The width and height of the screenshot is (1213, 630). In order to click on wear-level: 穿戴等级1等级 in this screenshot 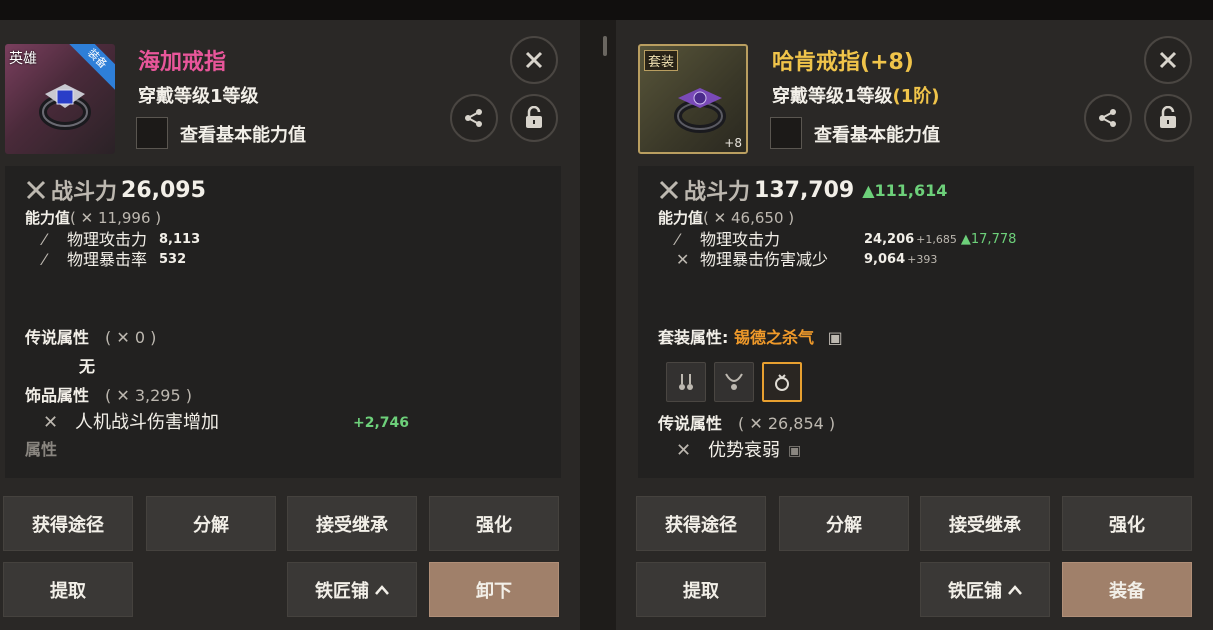, I will do `click(198, 95)`.